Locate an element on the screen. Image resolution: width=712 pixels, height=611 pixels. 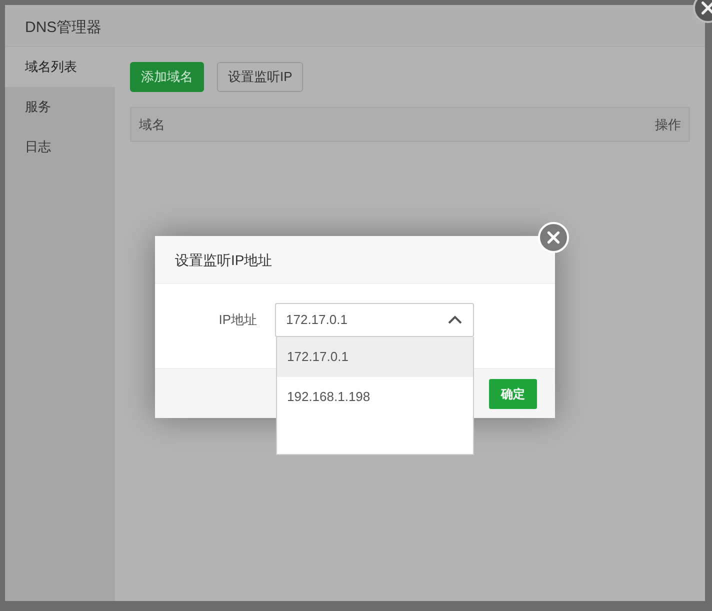
column-header: 域名 is located at coordinates (152, 125).